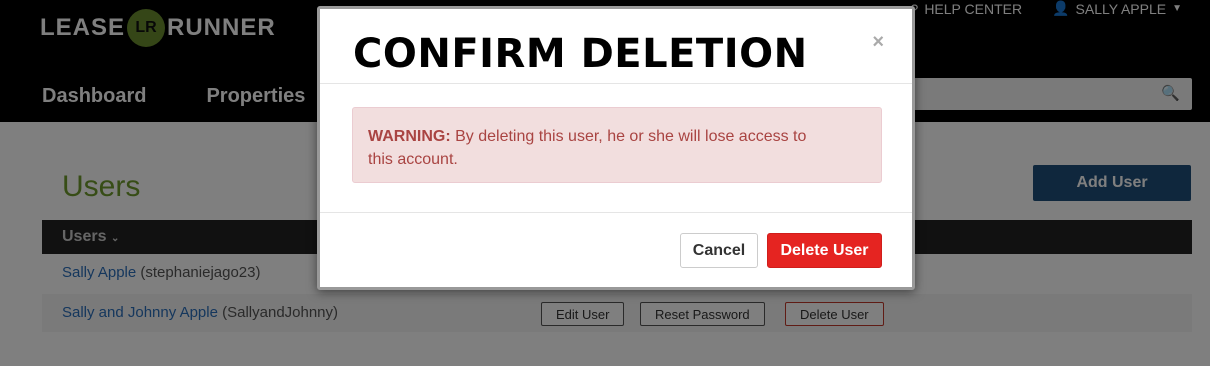 This screenshot has width=1210, height=366. I want to click on warning-label: WARNING:, so click(409, 136).